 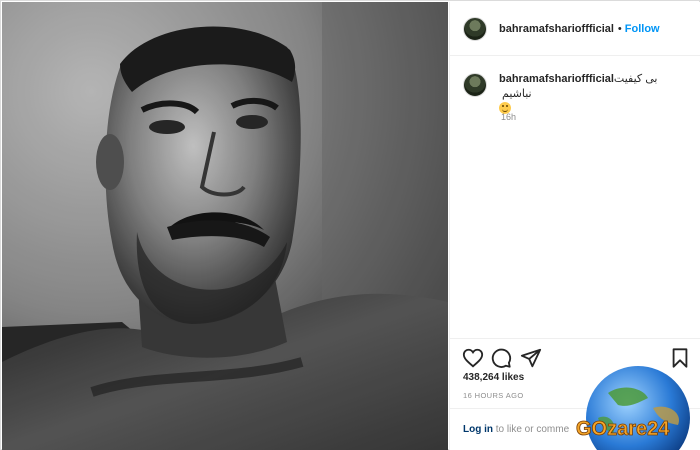 What do you see at coordinates (556, 79) in the screenshot?
I see `comment-username: bahramafsharioffficial` at bounding box center [556, 79].